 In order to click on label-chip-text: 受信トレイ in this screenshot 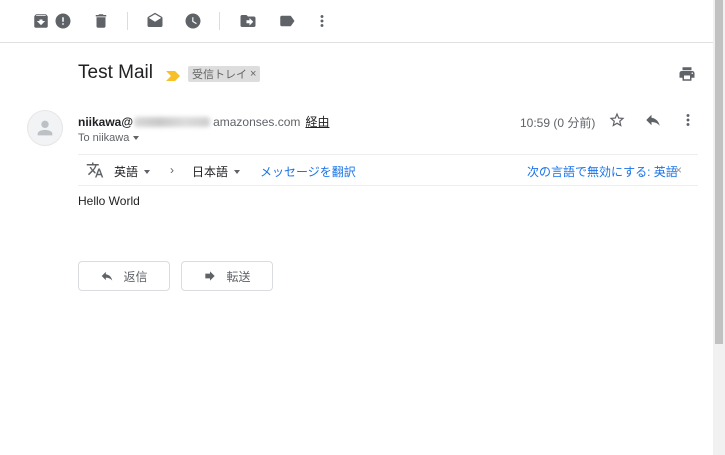, I will do `click(219, 75)`.